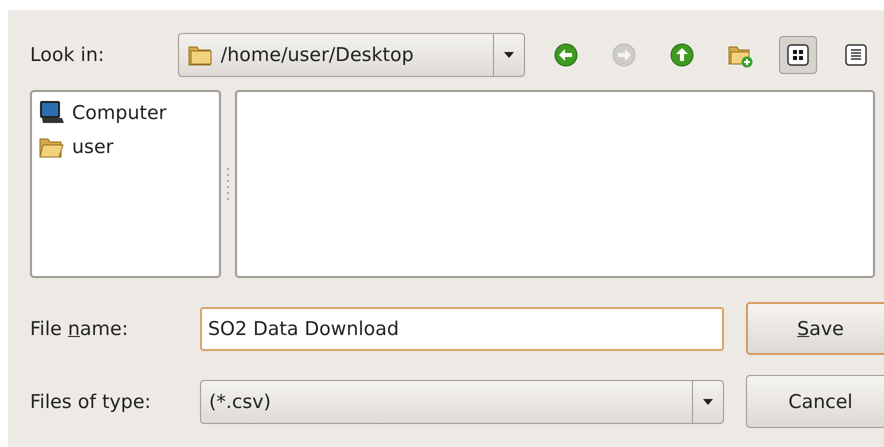 The image size is (884, 447). I want to click on place-item: Computer, so click(125, 113).